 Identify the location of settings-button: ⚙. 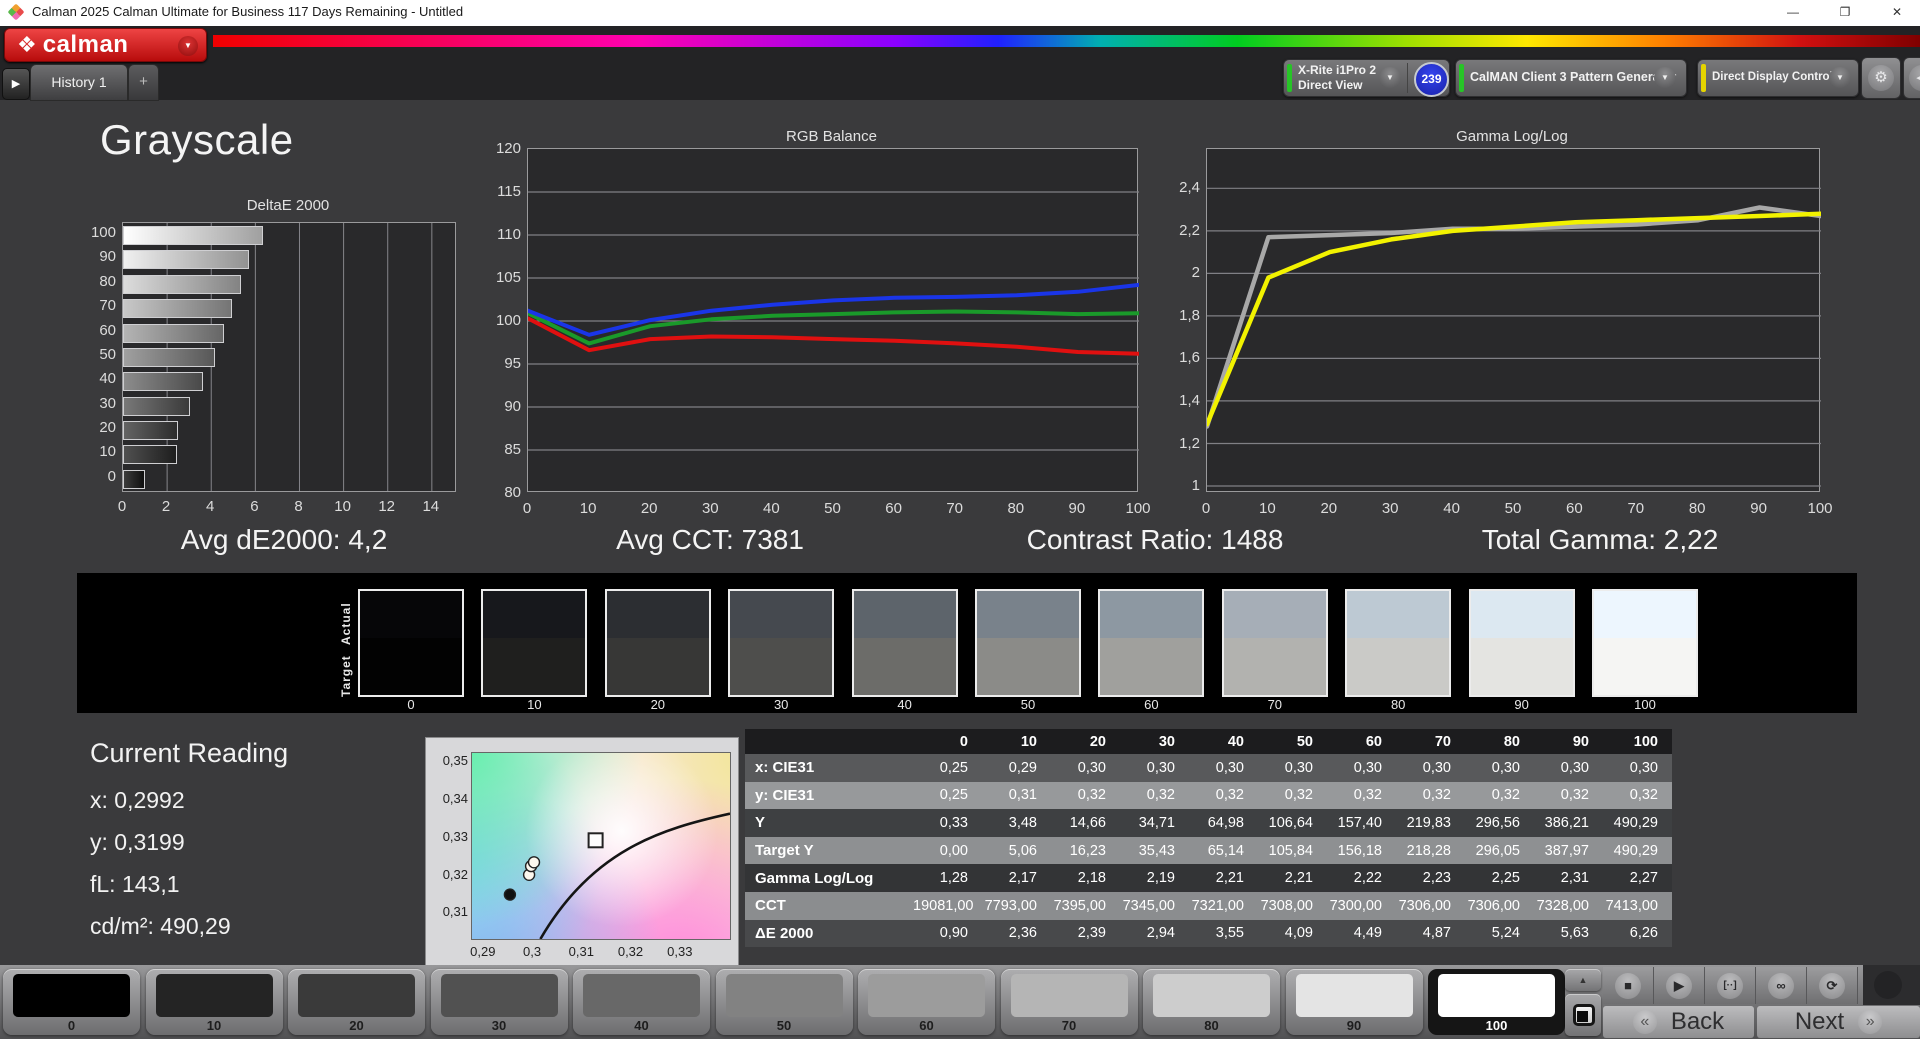
(1881, 78).